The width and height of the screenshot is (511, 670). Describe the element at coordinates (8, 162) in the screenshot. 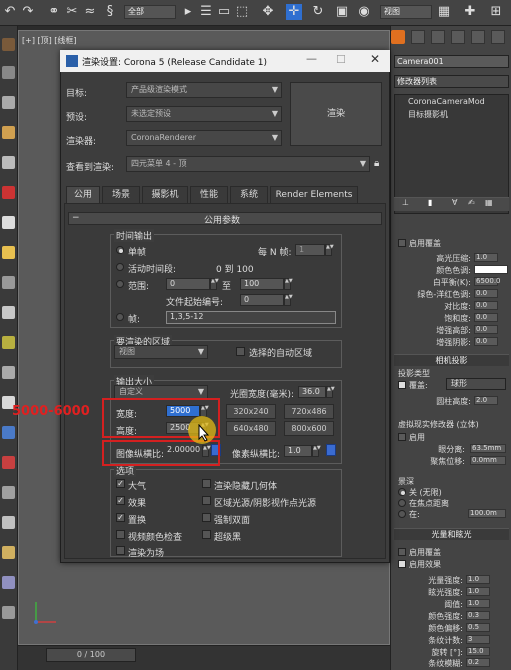

I see `teapot-icon` at that location.